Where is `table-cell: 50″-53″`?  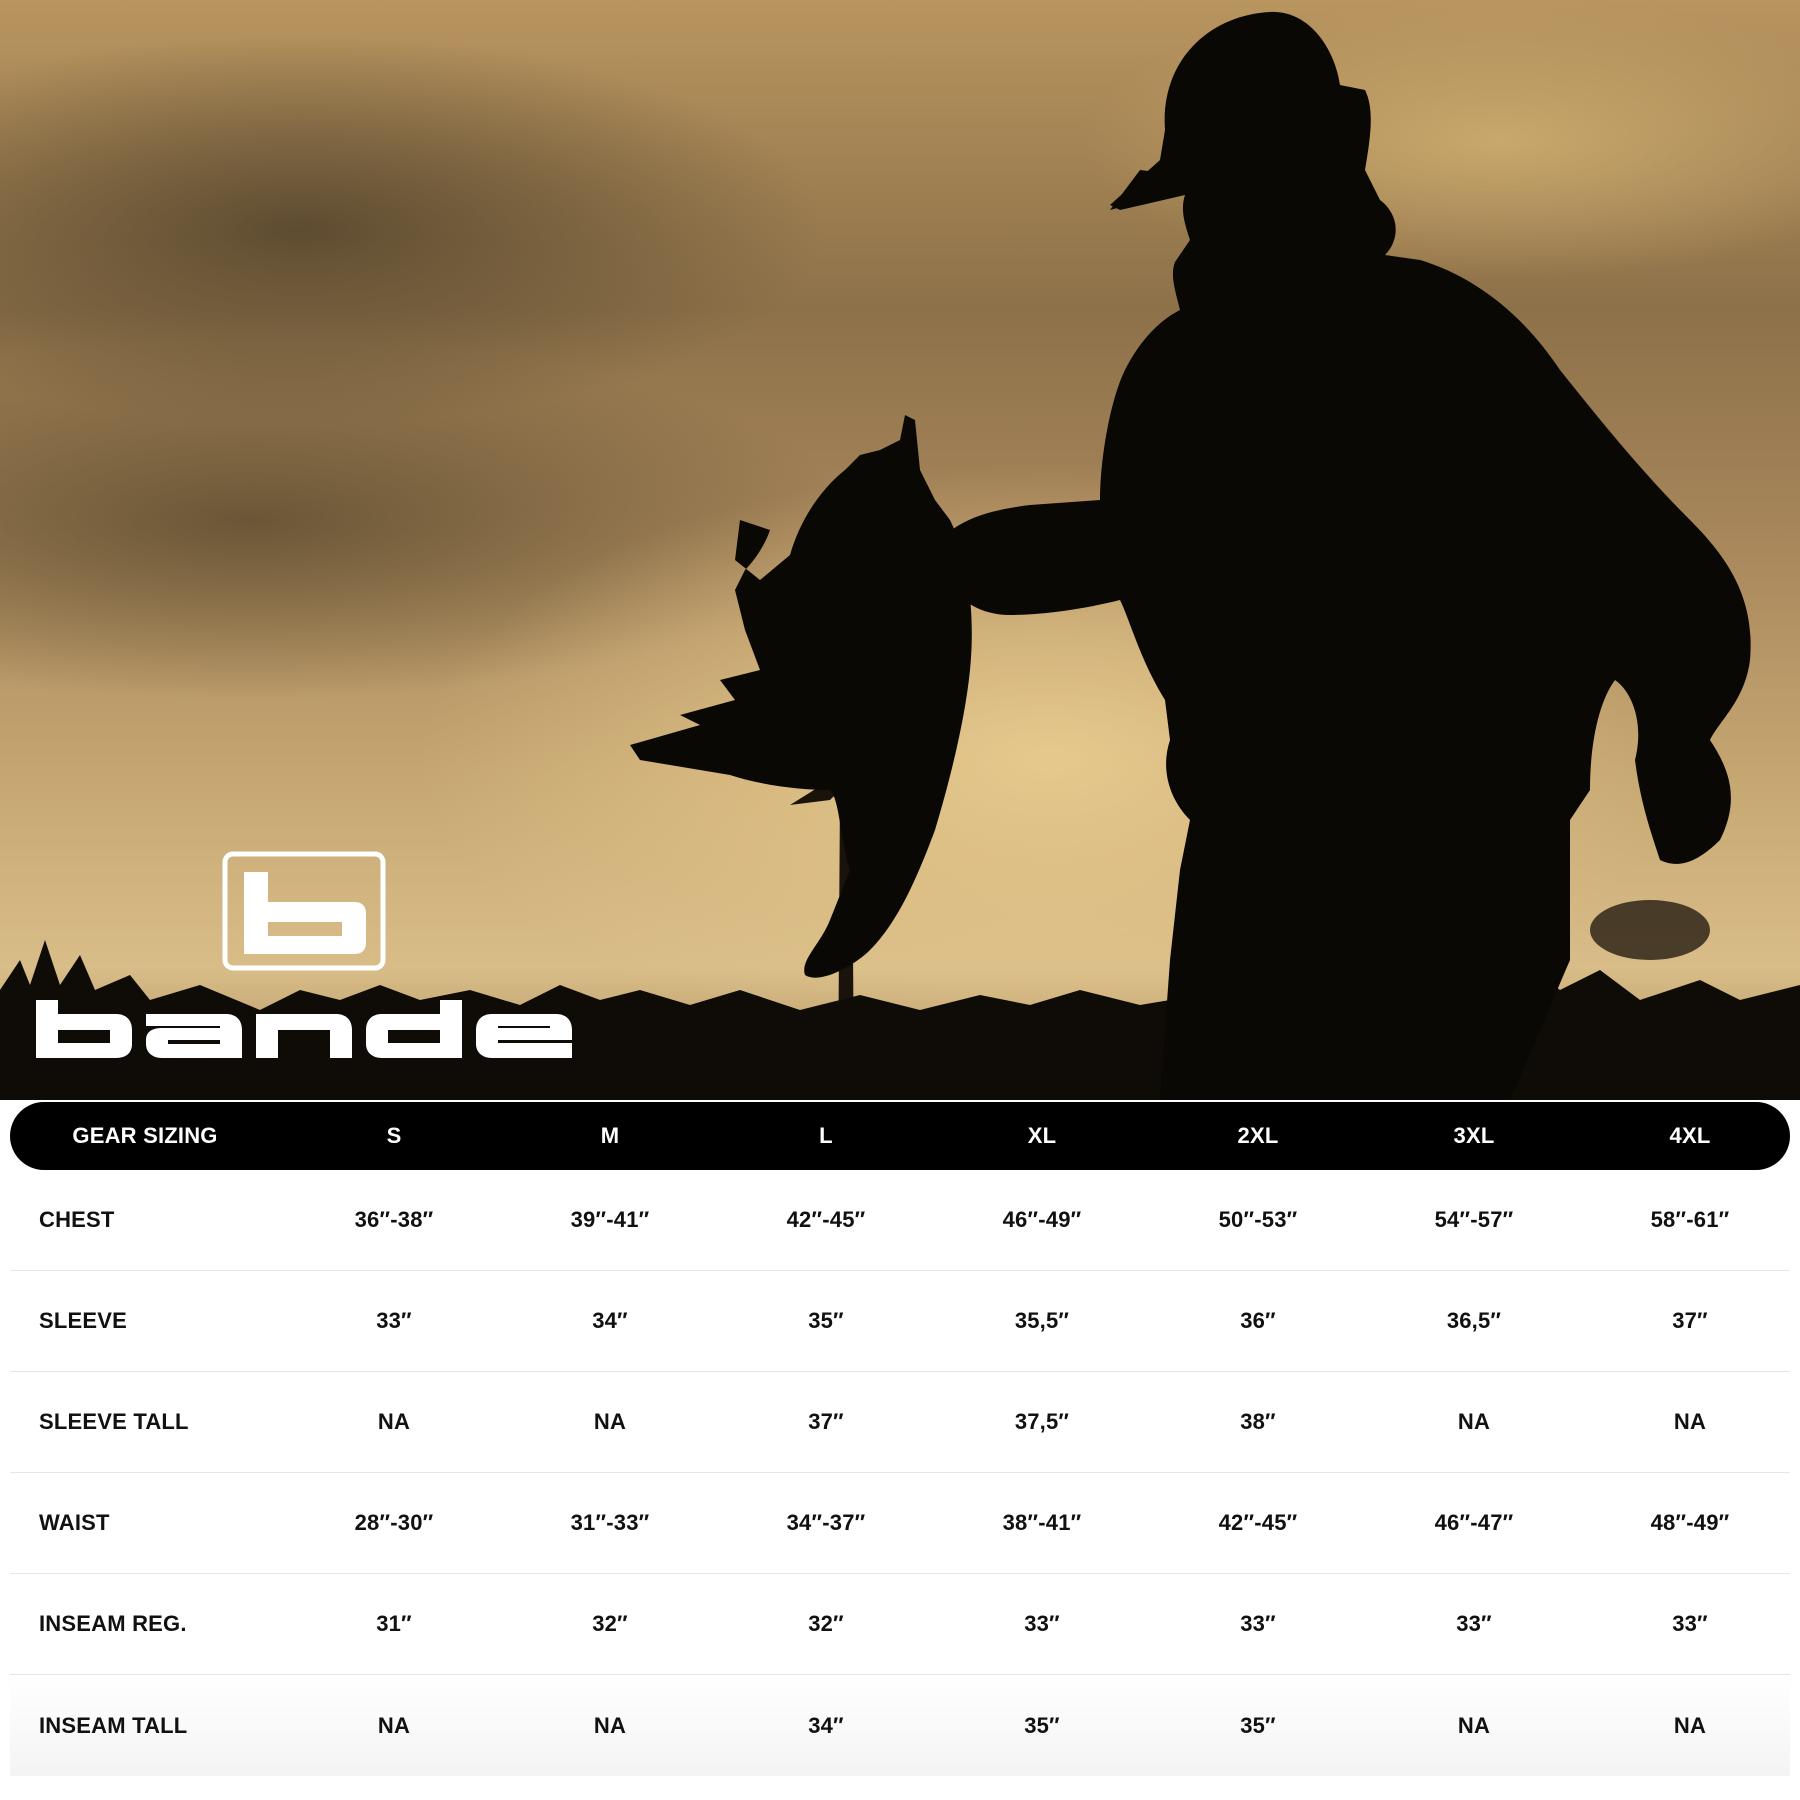 table-cell: 50″-53″ is located at coordinates (1258, 1219).